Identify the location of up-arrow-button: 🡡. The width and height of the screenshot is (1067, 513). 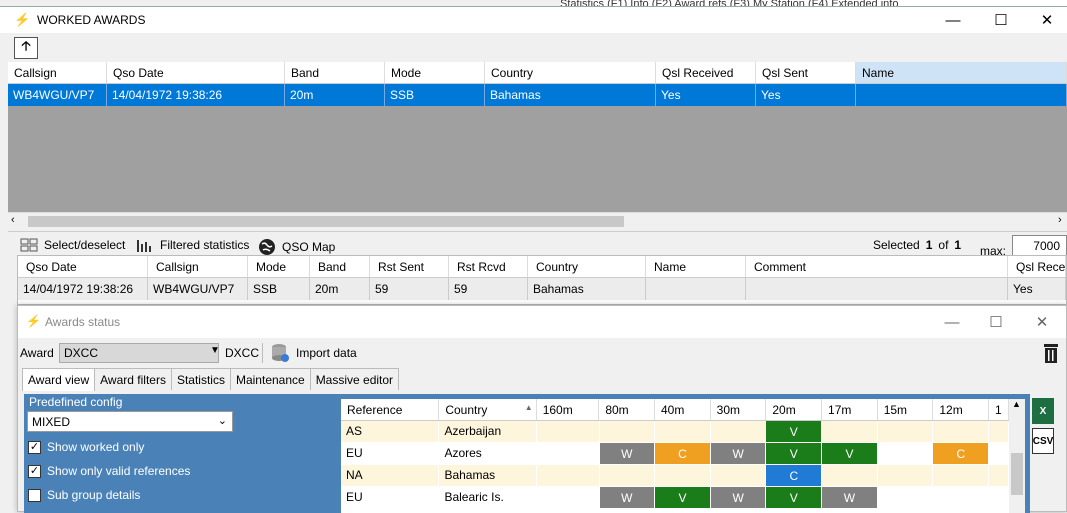
(26, 48).